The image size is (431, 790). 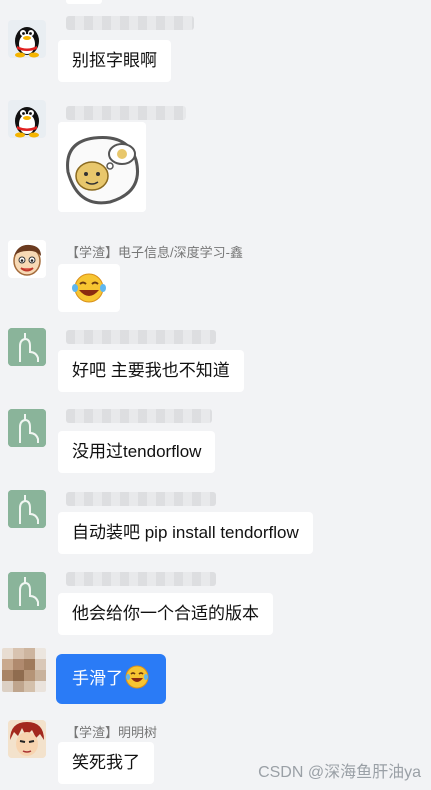 I want to click on message-bubble: 笑死我了, so click(x=106, y=763).